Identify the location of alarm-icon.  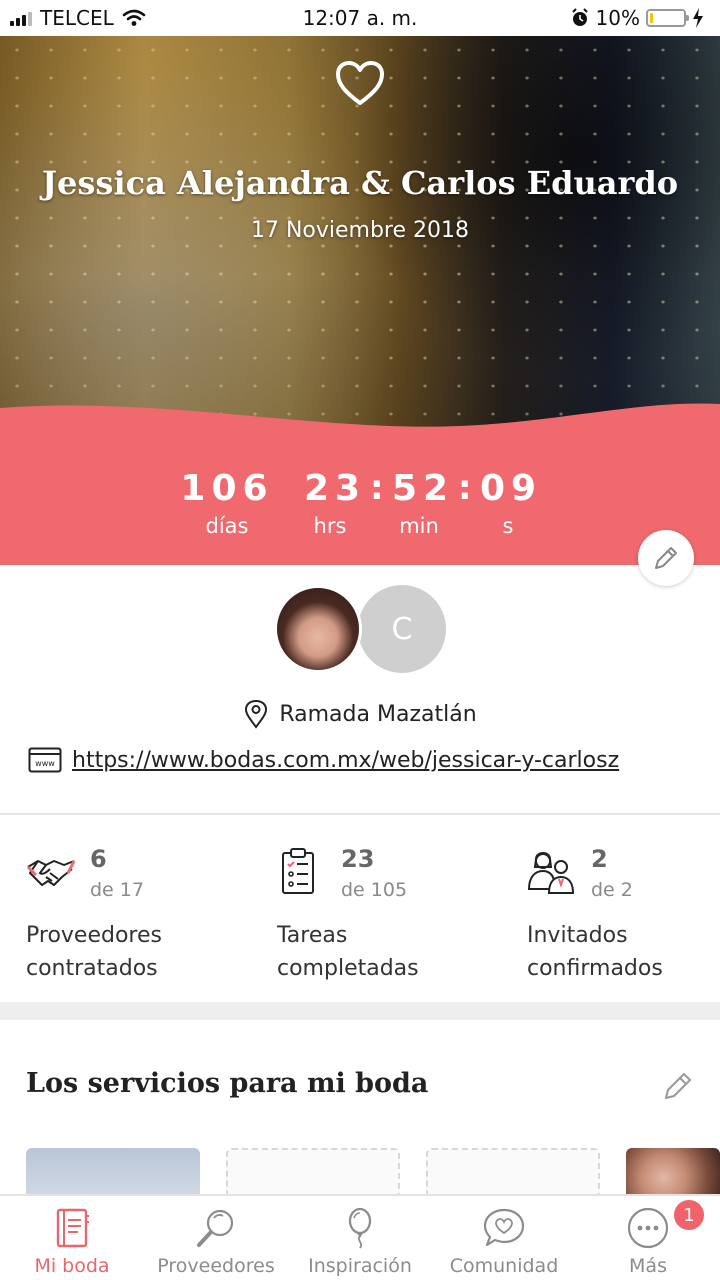
(579, 17).